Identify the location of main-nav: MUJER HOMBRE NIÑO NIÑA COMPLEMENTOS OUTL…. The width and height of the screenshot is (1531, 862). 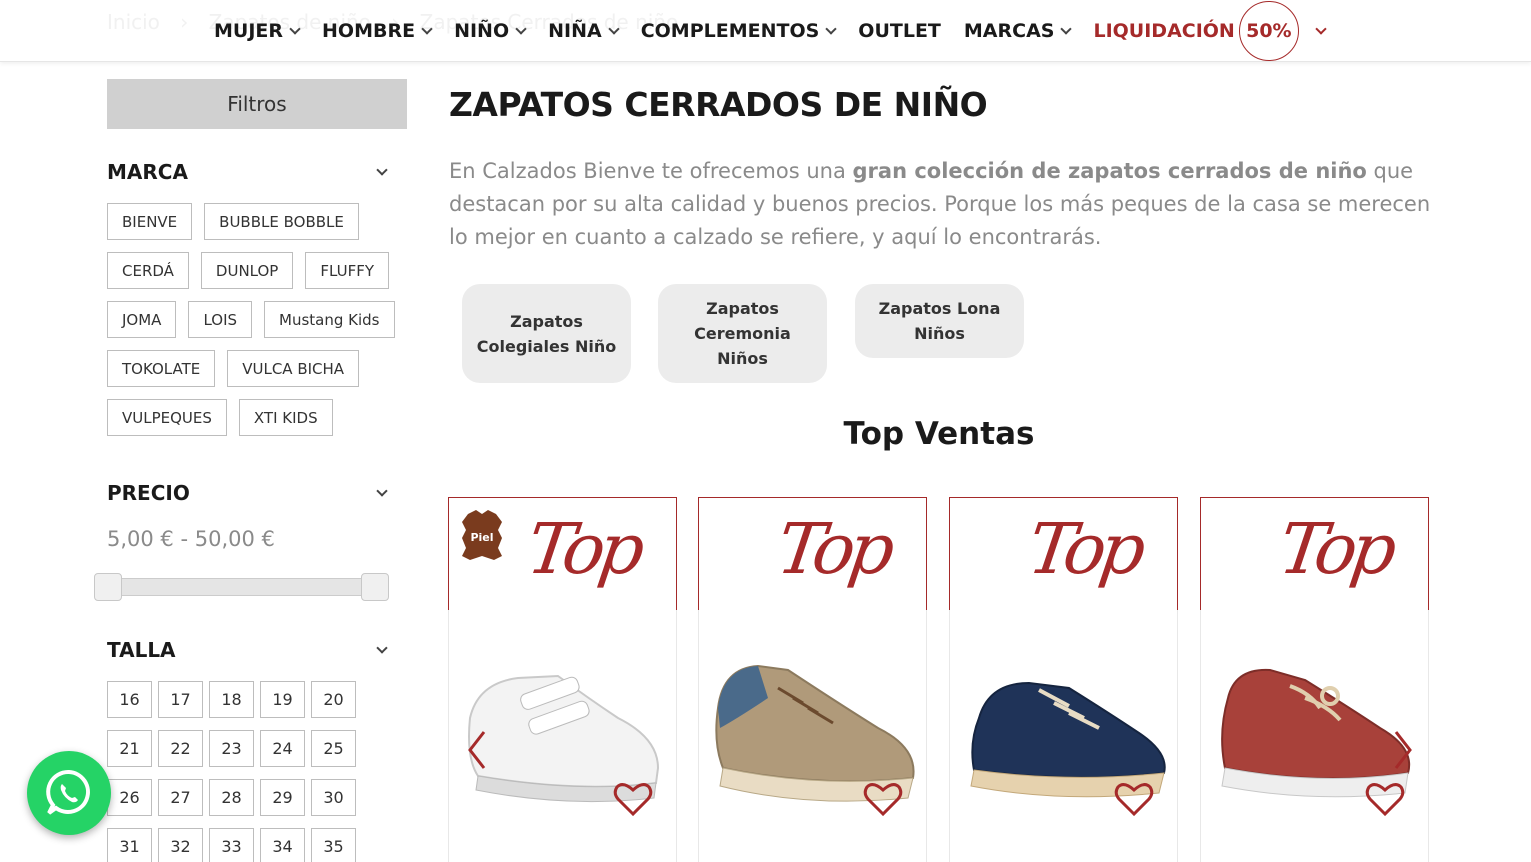
(770, 31).